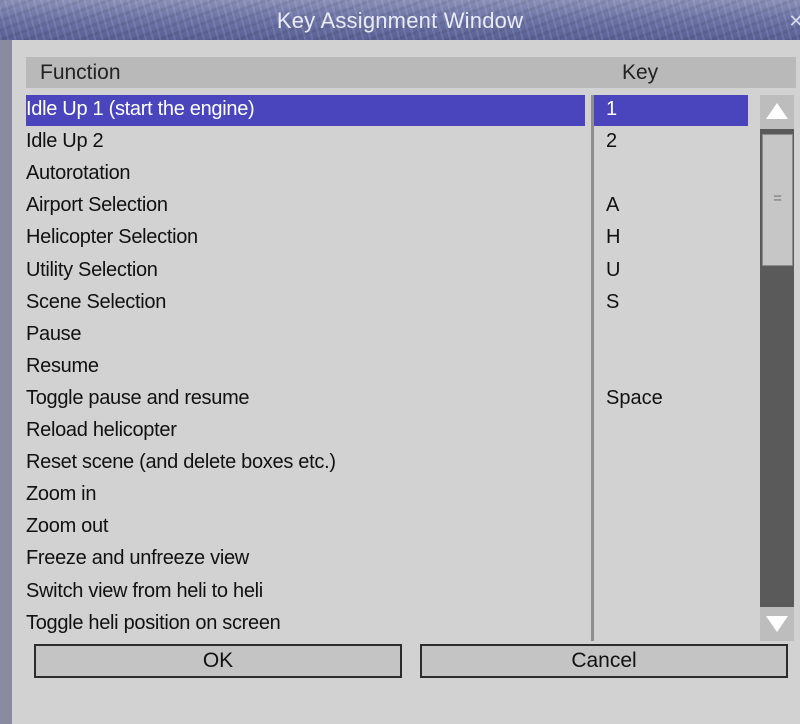 Image resolution: width=800 pixels, height=724 pixels. I want to click on column-divider, so click(592, 368).